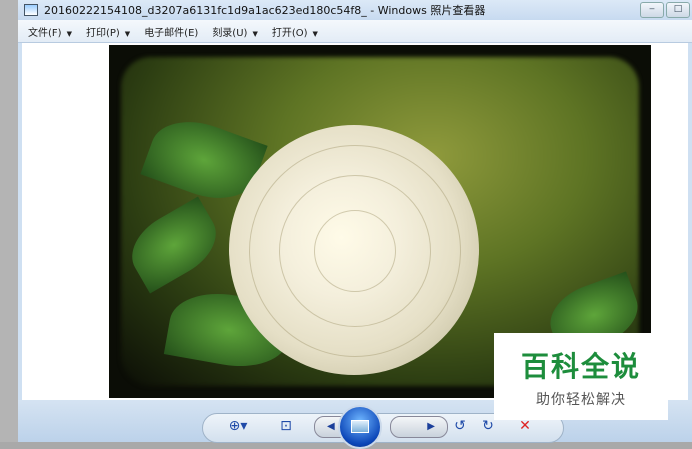 Image resolution: width=692 pixels, height=449 pixels. Describe the element at coordinates (580, 366) in the screenshot. I see `watermark-title: 百科全说` at that location.